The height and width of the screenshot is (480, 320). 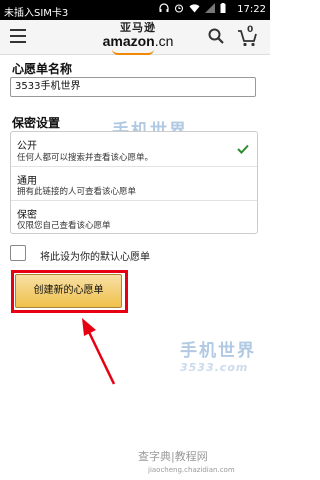 What do you see at coordinates (85, 158) in the screenshot?
I see `option-desc: 任何人都可以搜索并查看该心愿单。` at bounding box center [85, 158].